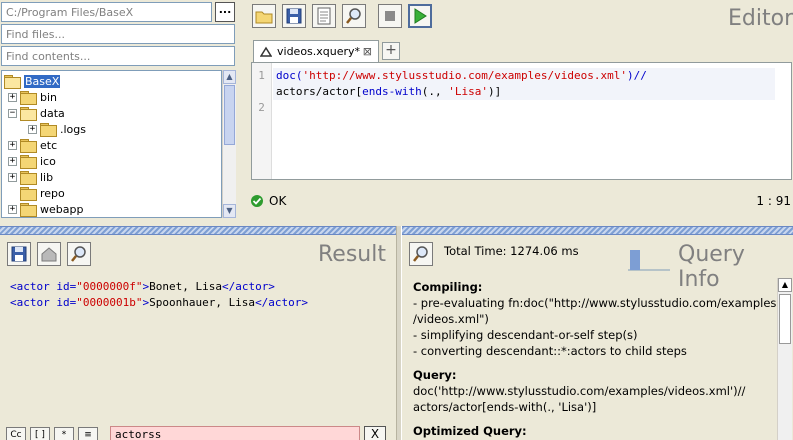 This screenshot has width=793, height=440. Describe the element at coordinates (420, 16) in the screenshot. I see `run-query-button` at that location.